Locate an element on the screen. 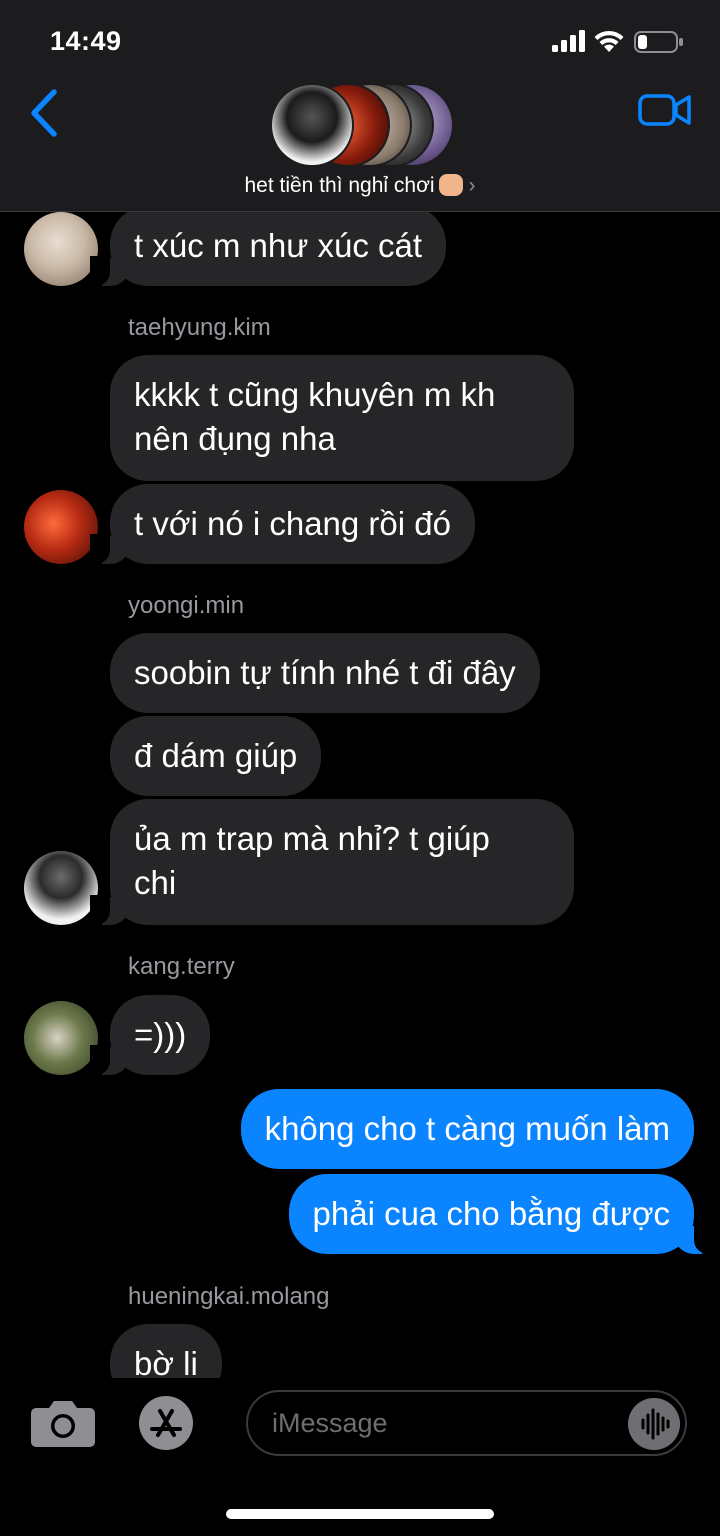 The height and width of the screenshot is (1536, 720). message-text: nên đụng nha is located at coordinates (235, 438).